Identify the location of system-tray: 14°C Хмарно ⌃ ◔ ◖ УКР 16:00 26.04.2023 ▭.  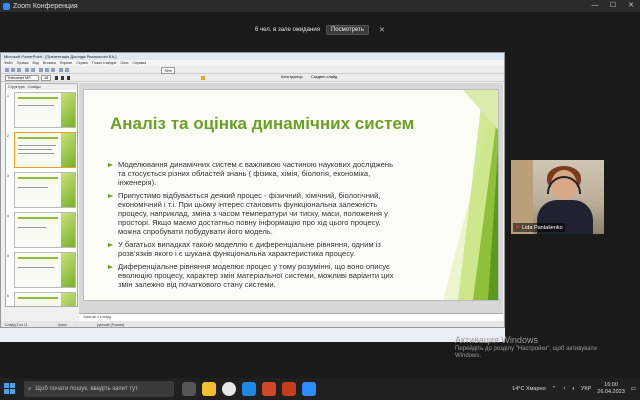
(574, 389).